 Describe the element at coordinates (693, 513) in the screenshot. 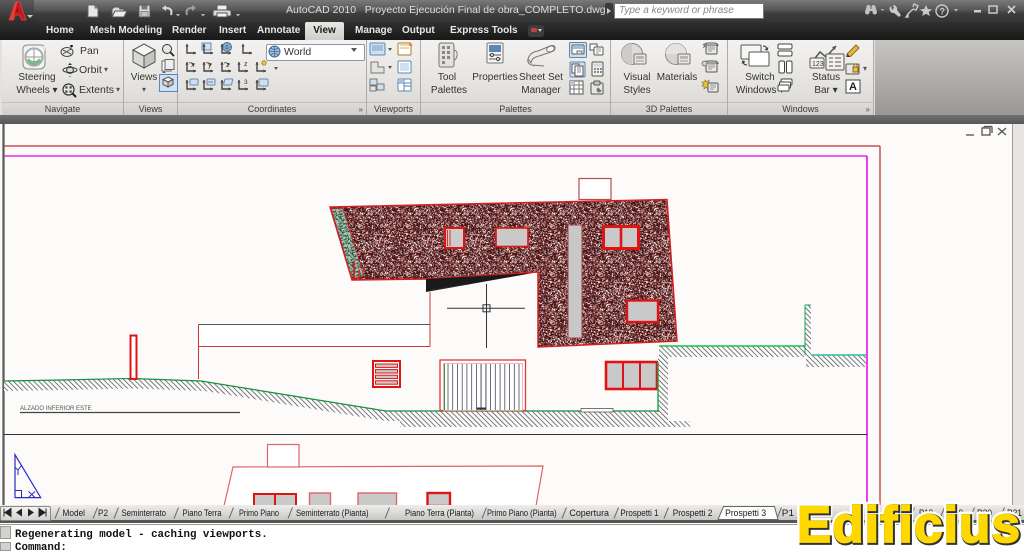

I see `svg-text: Prospetti 2` at that location.